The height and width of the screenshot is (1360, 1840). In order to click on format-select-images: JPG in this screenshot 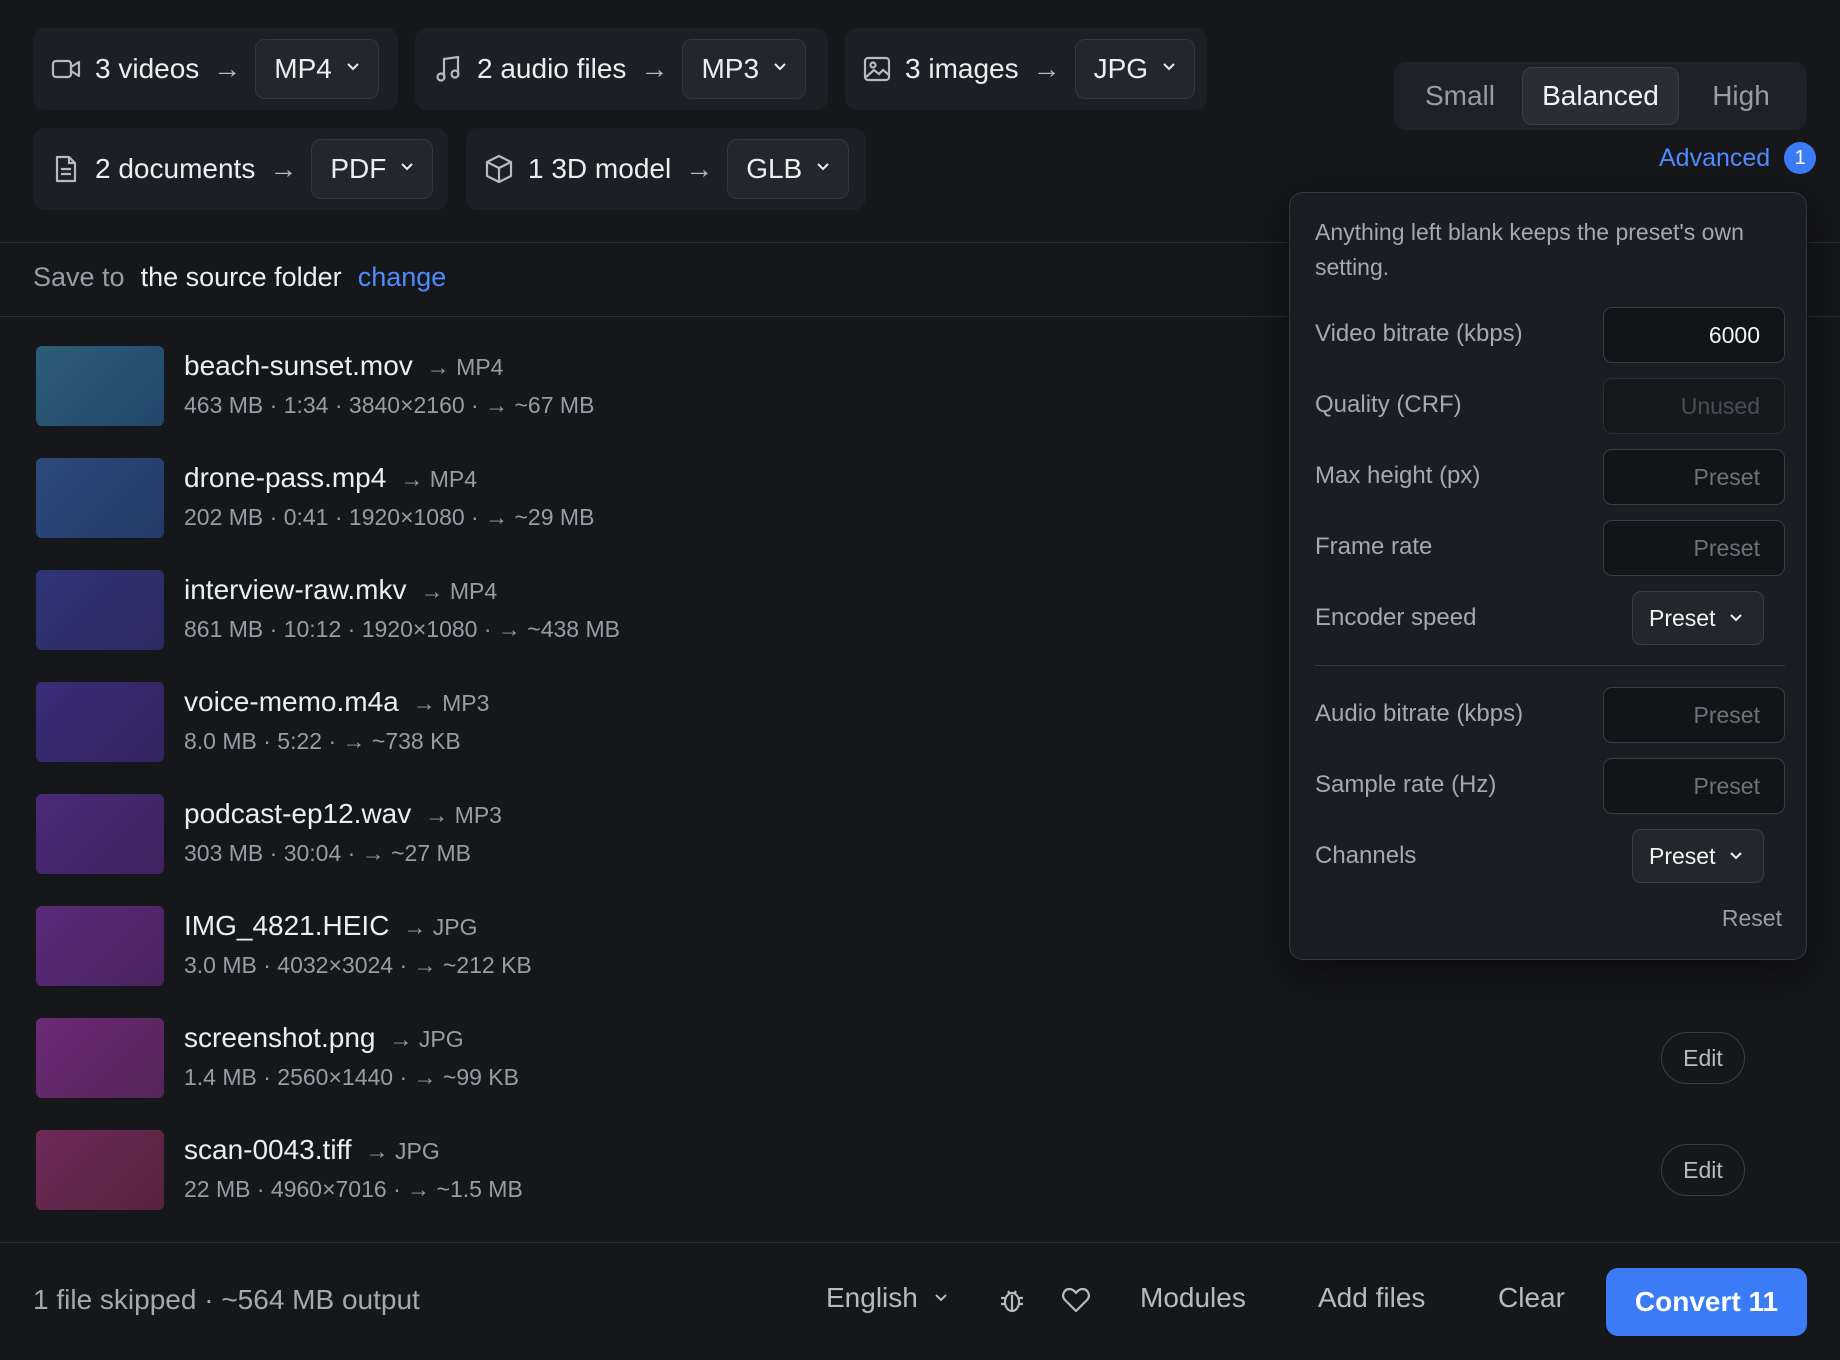, I will do `click(1135, 69)`.